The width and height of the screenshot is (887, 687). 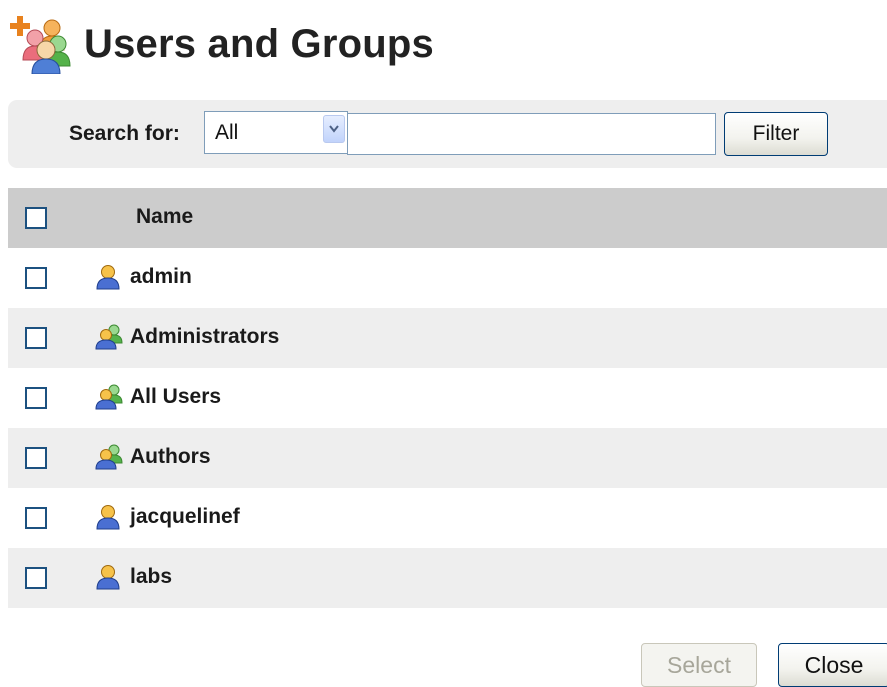 I want to click on table-row: All Users, so click(x=447, y=398).